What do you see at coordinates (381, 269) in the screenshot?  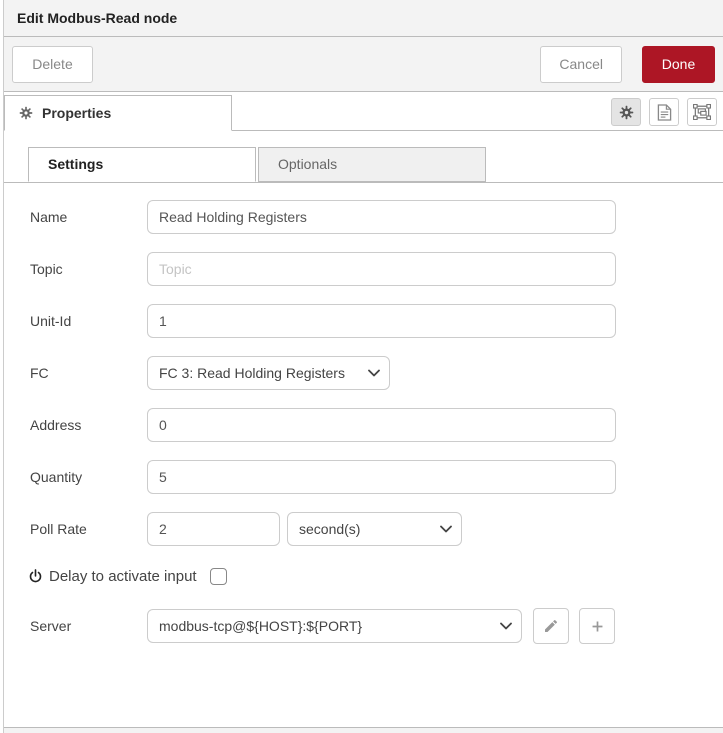 I see `topic-input` at bounding box center [381, 269].